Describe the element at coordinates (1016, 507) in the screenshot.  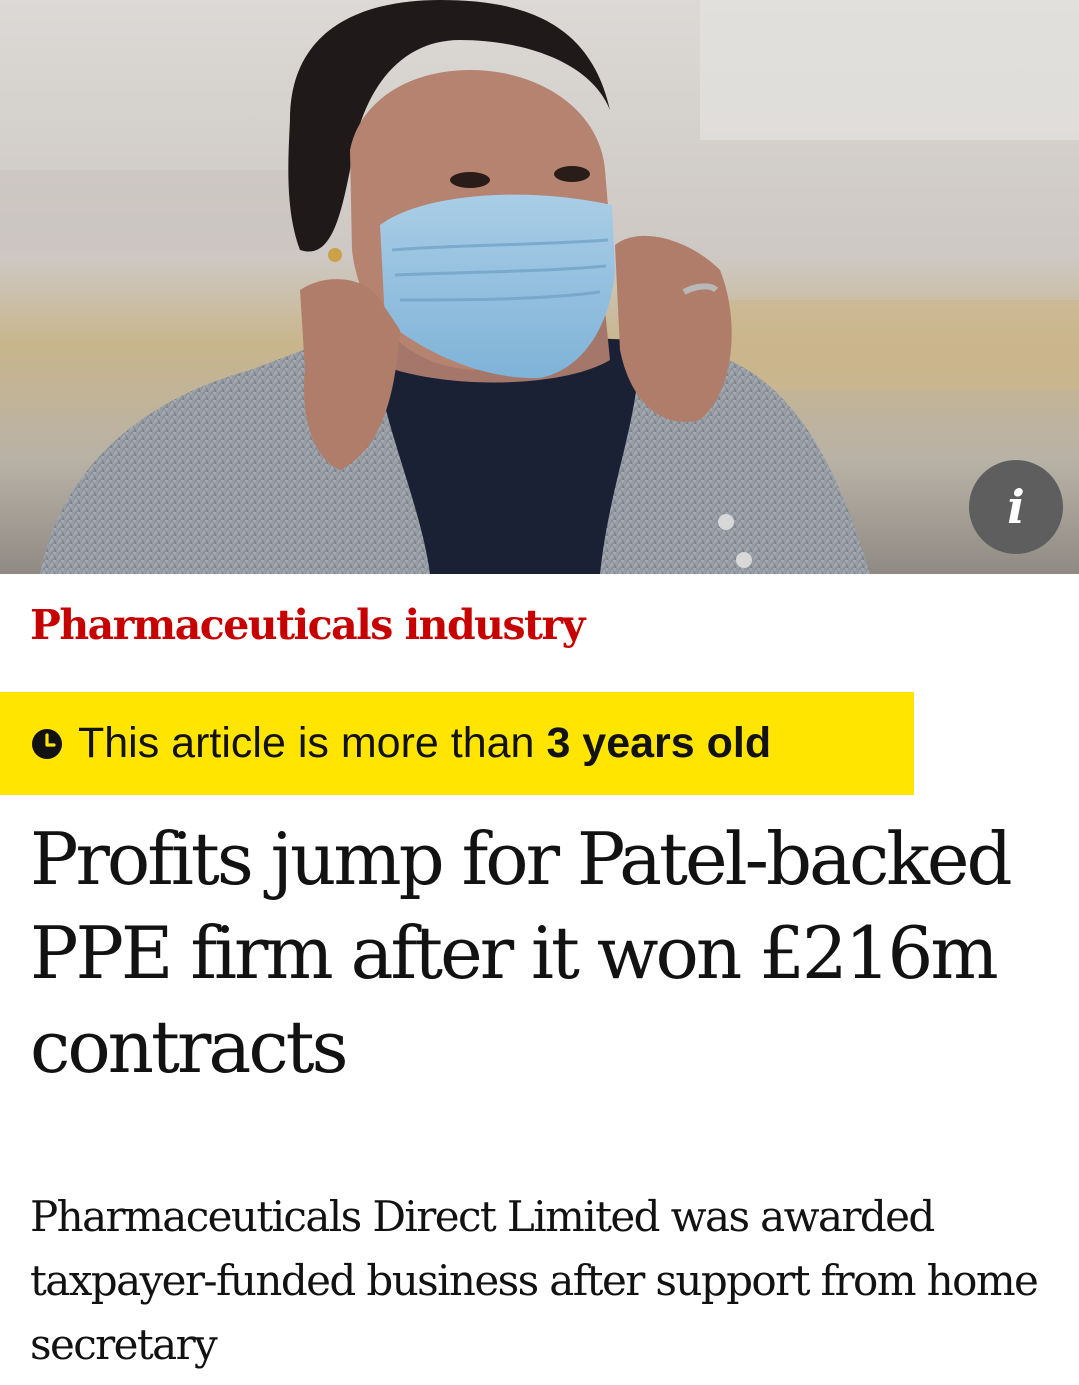
I see `info-icon: i` at that location.